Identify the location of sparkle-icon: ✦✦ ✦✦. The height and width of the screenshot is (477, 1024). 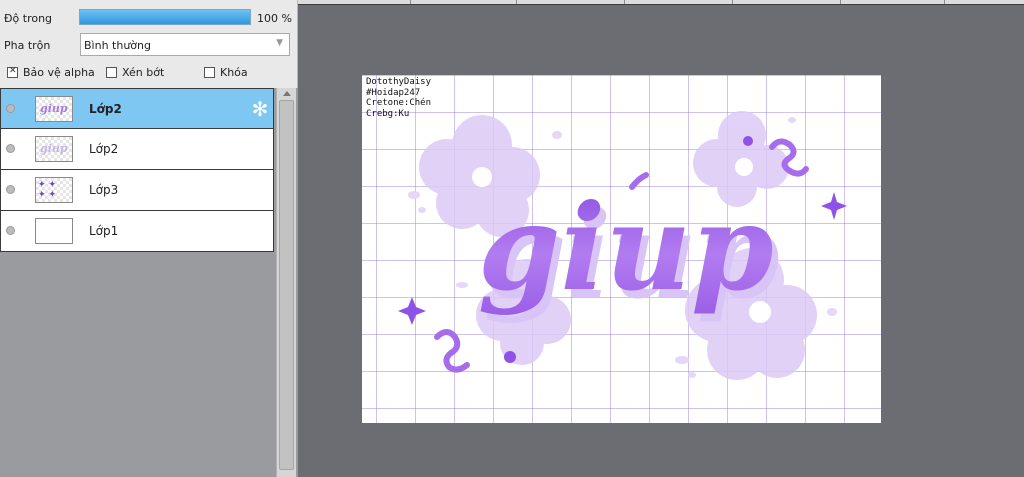
(49, 190).